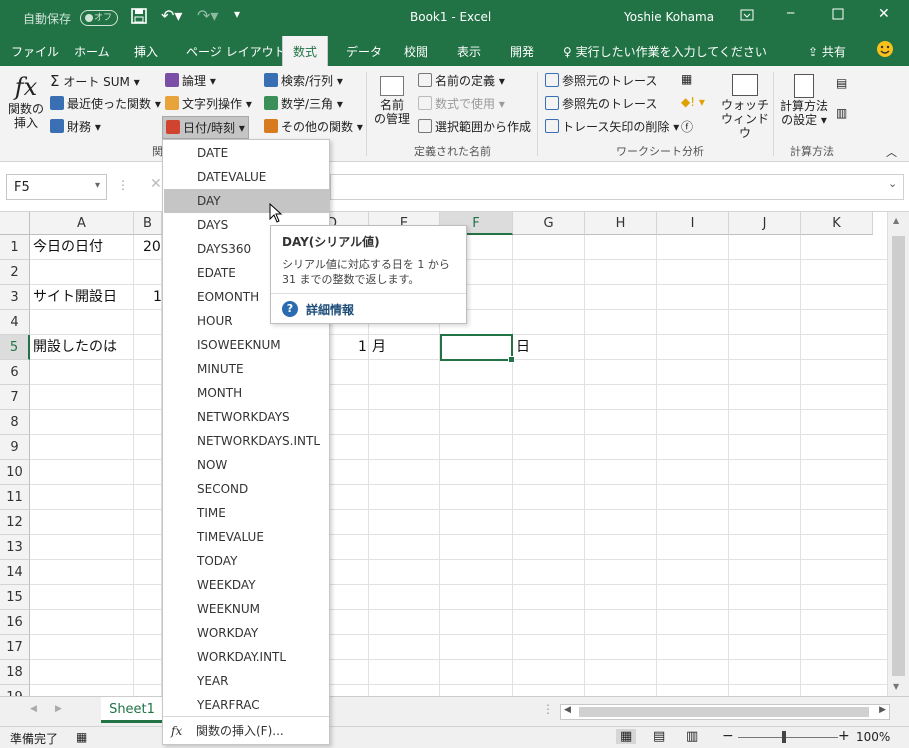 Image resolution: width=909 pixels, height=748 pixels. Describe the element at coordinates (837, 223) in the screenshot. I see `column-header-k: K` at that location.